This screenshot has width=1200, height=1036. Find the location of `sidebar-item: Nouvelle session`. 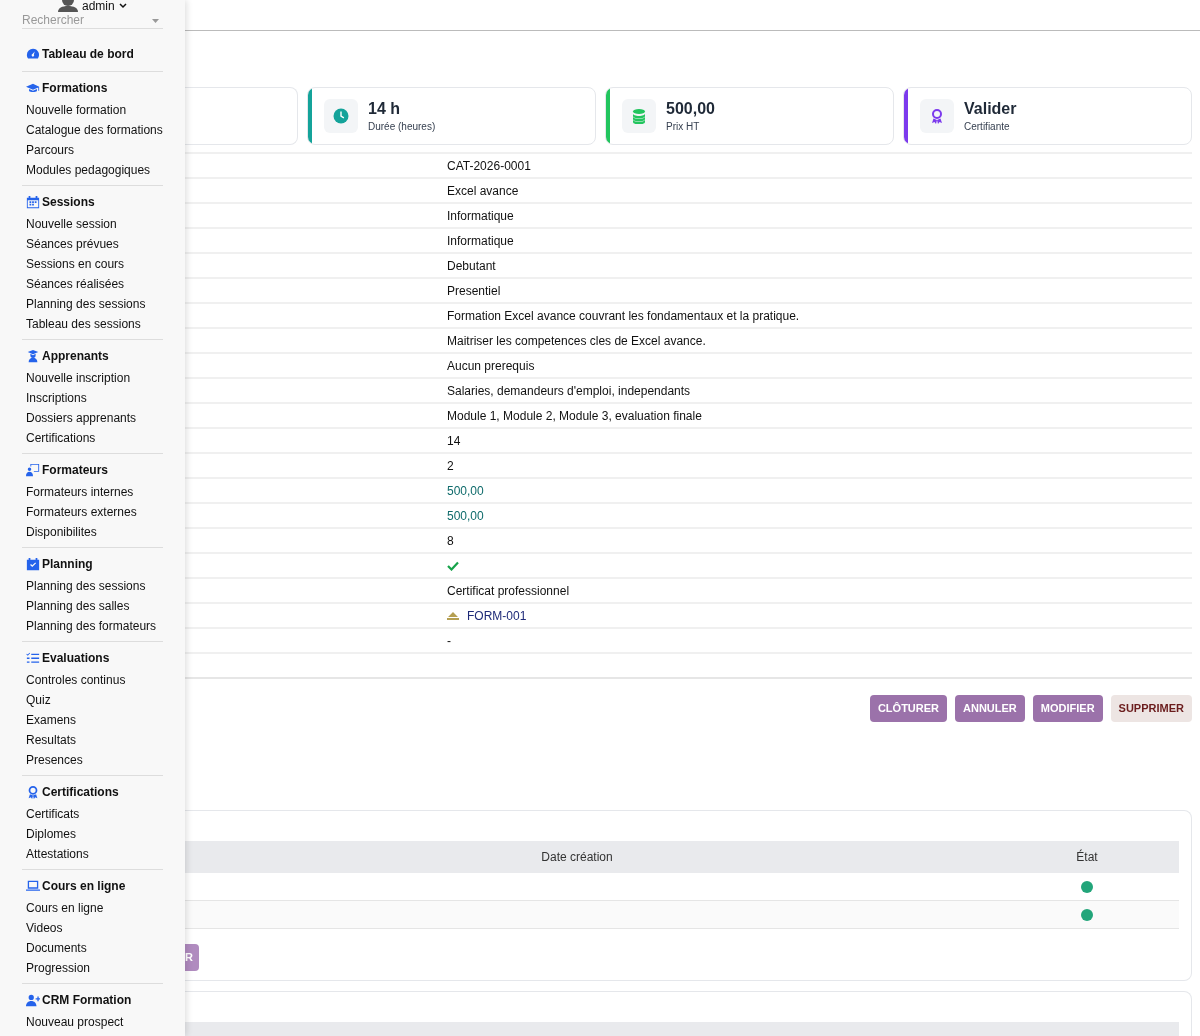

sidebar-item: Nouvelle session is located at coordinates (92, 224).